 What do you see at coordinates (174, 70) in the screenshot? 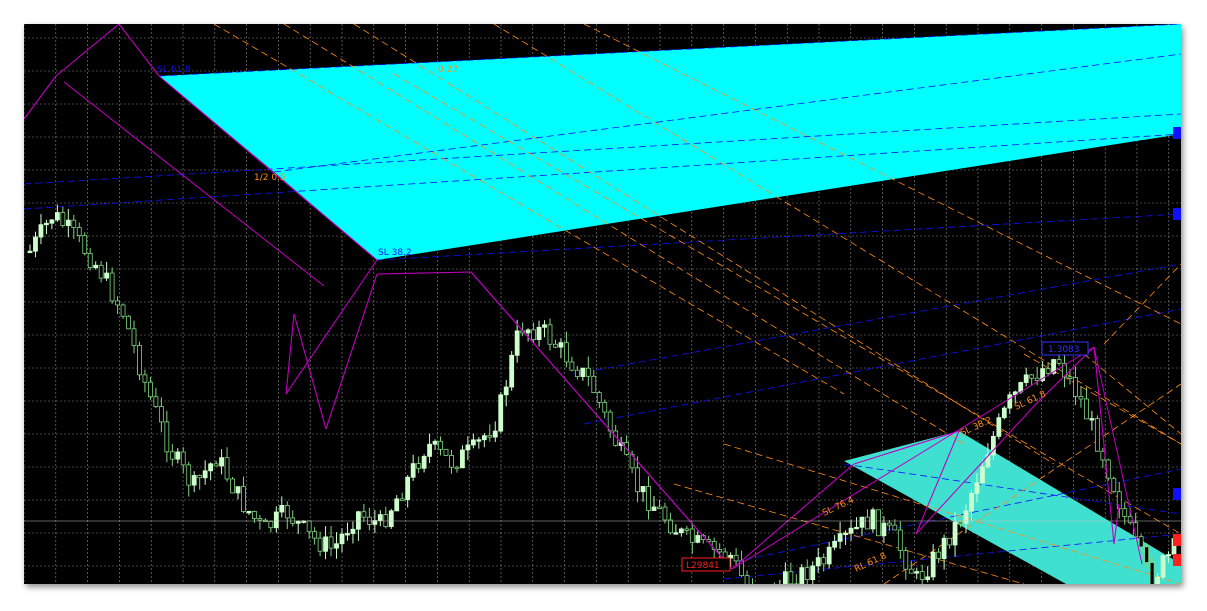
I see `label-sl-top: SL 61.8` at bounding box center [174, 70].